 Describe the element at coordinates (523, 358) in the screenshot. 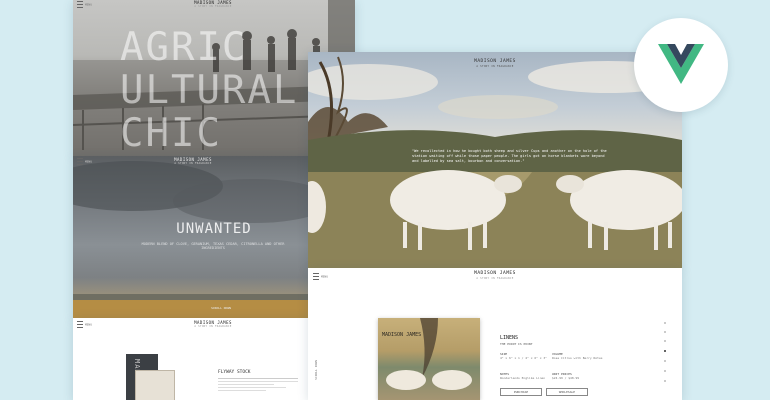

I see `field-value-size: 4" x 6" x 1 / 4" x 6" x 3"` at that location.